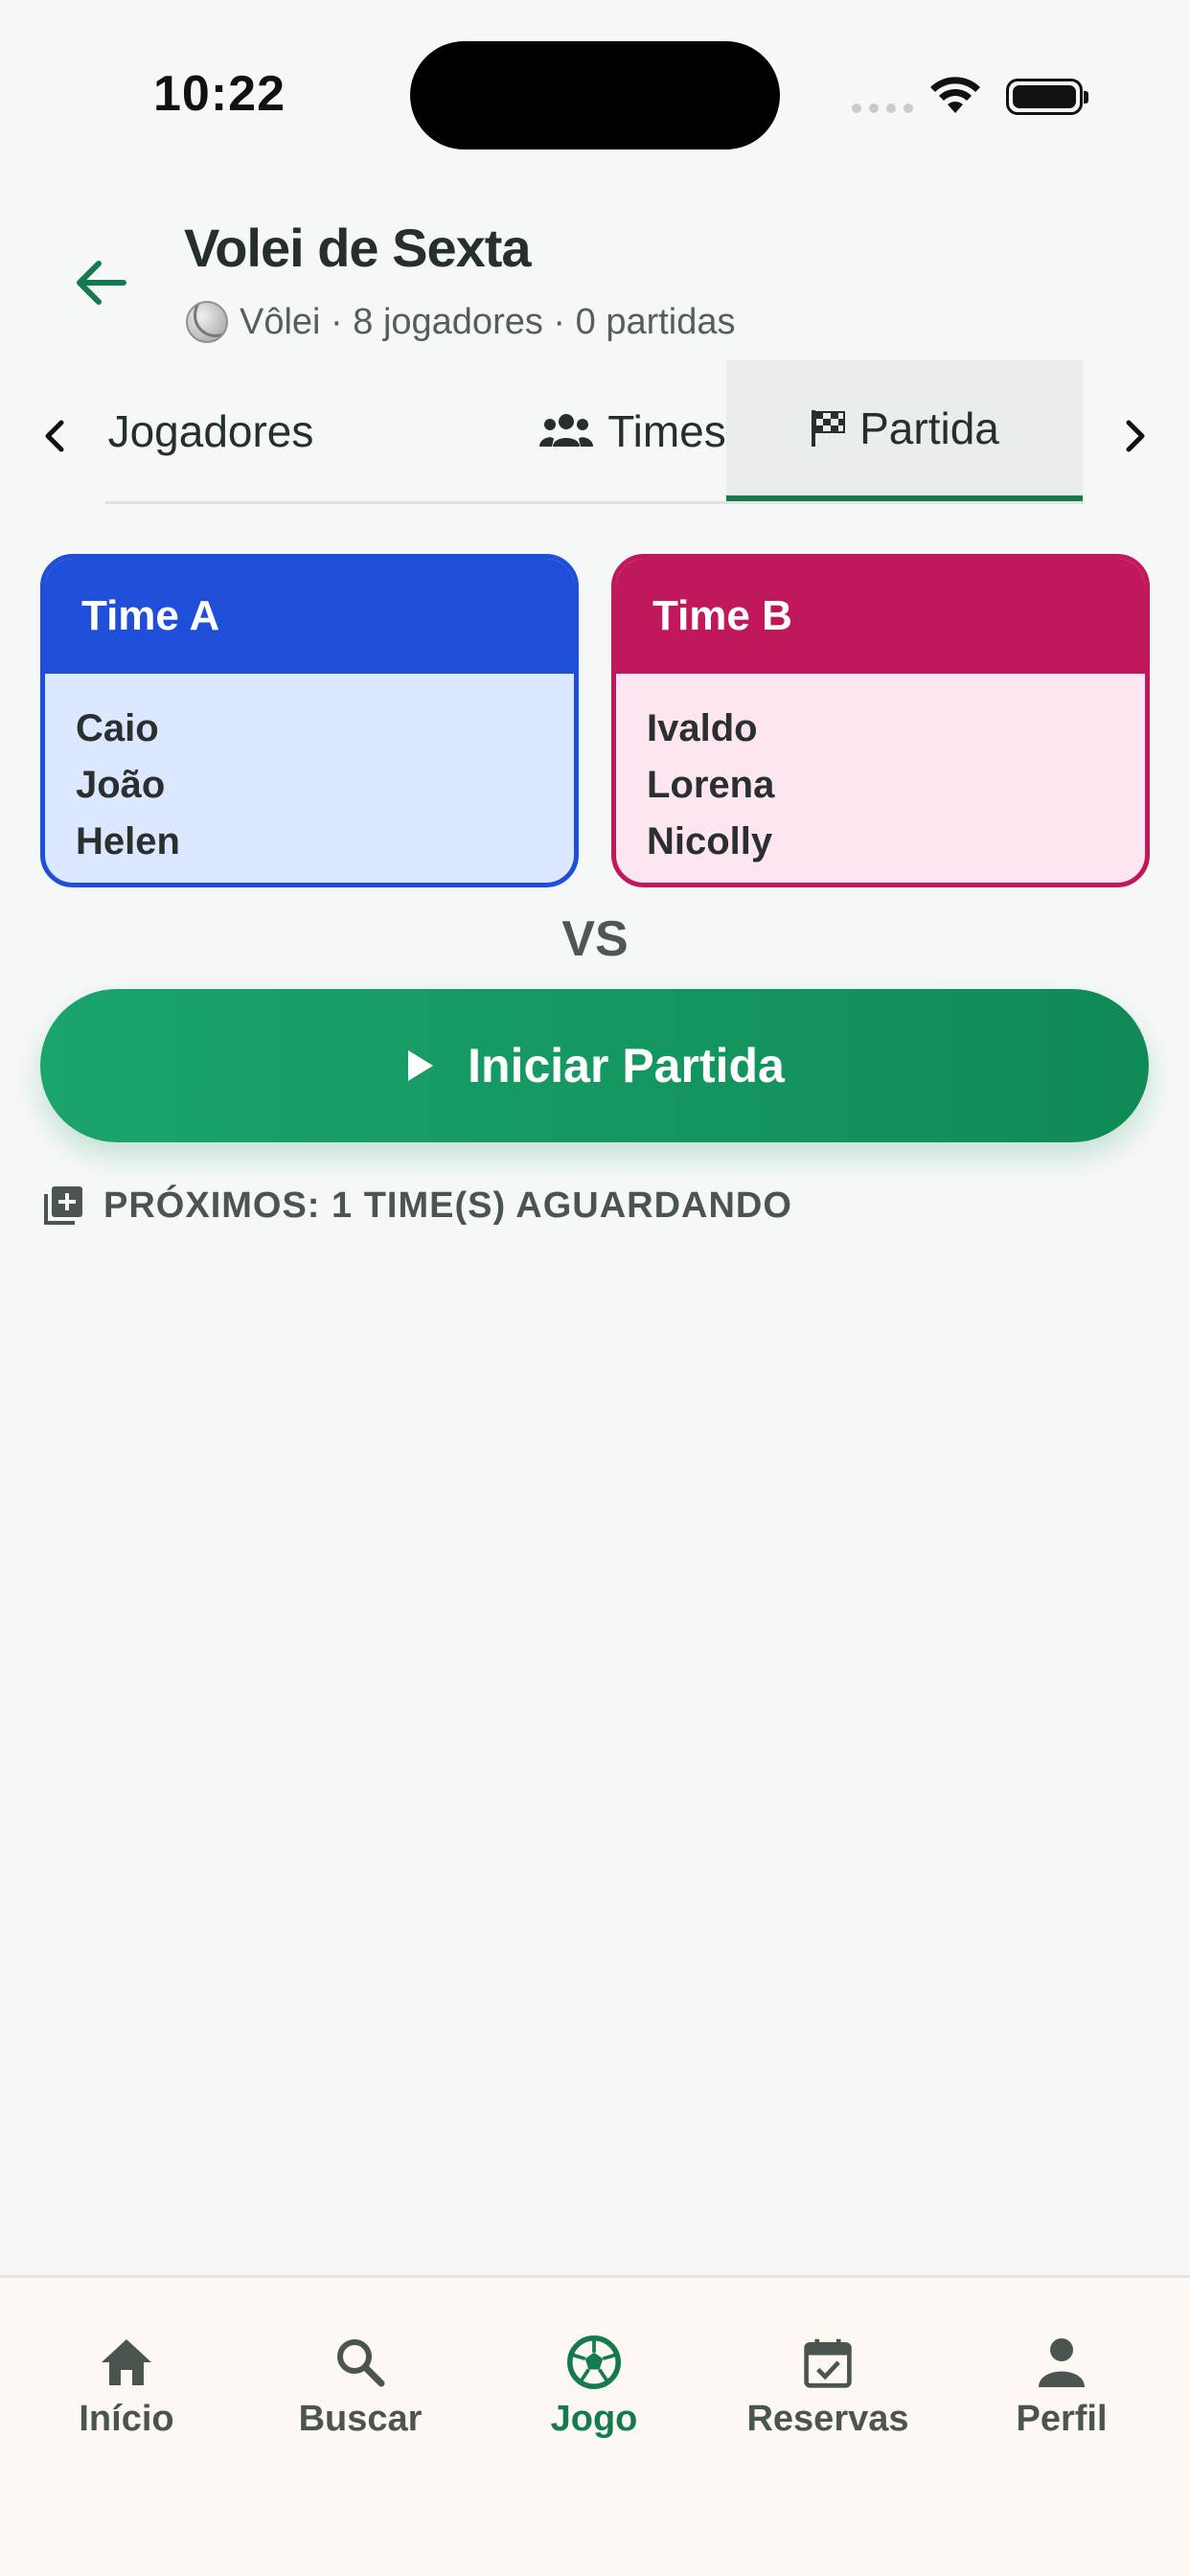 The height and width of the screenshot is (2576, 1190). I want to click on person-icon, so click(1062, 2363).